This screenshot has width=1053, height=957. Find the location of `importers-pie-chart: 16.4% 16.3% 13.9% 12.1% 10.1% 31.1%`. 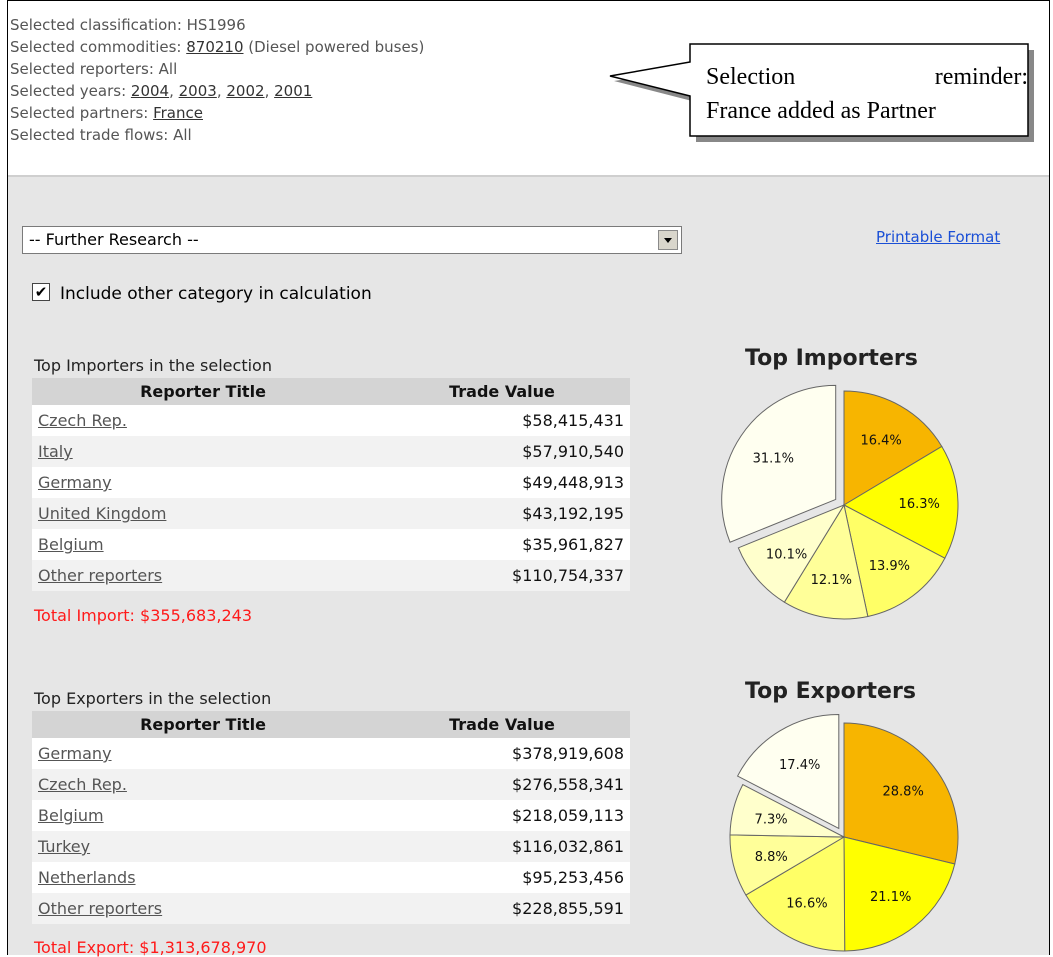

importers-pie-chart: 16.4% 16.3% 13.9% 12.1% 10.1% 31.1% is located at coordinates (840, 502).